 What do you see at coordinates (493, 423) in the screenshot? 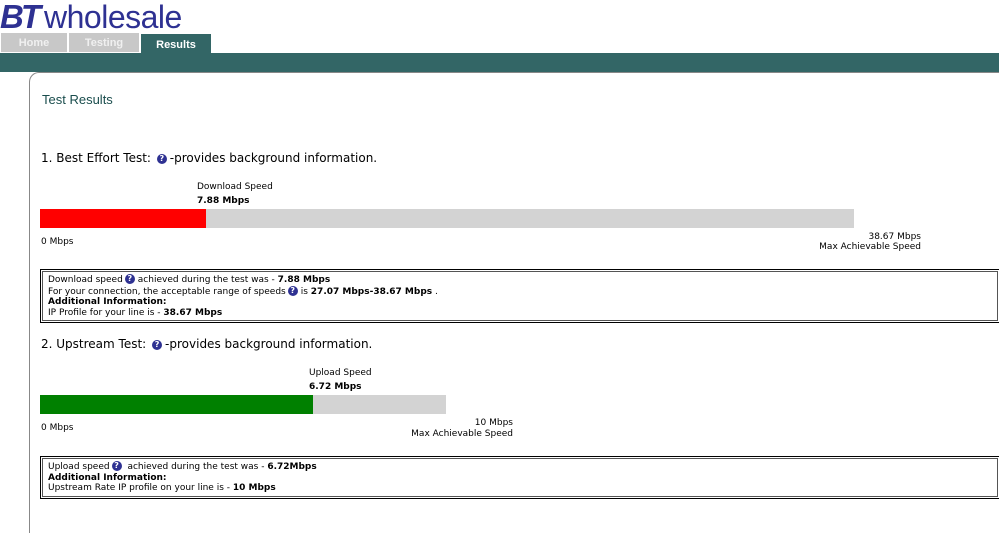
I see `upload-max-label: 10 Mbps` at bounding box center [493, 423].